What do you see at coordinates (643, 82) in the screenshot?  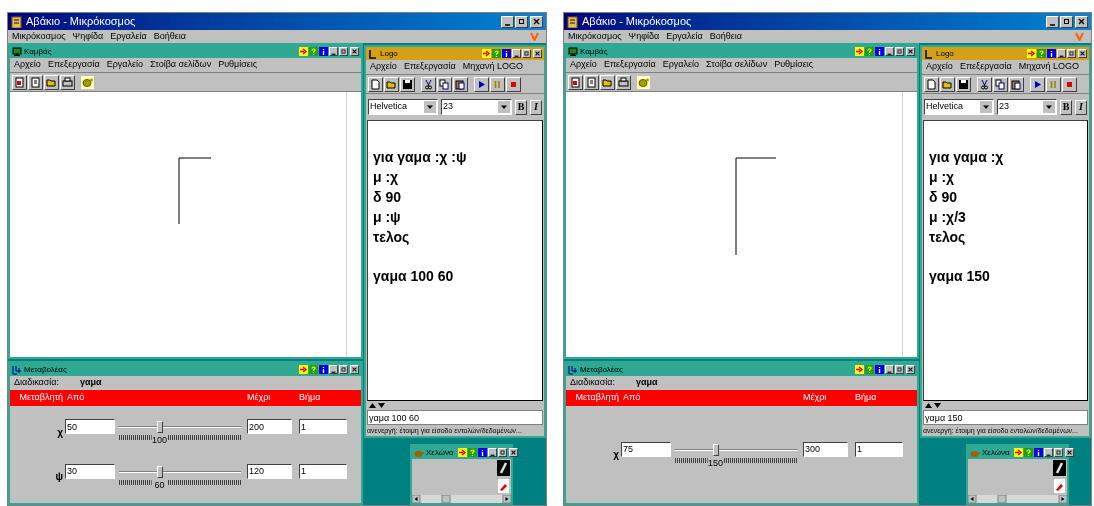 I see `turtle-icon` at bounding box center [643, 82].